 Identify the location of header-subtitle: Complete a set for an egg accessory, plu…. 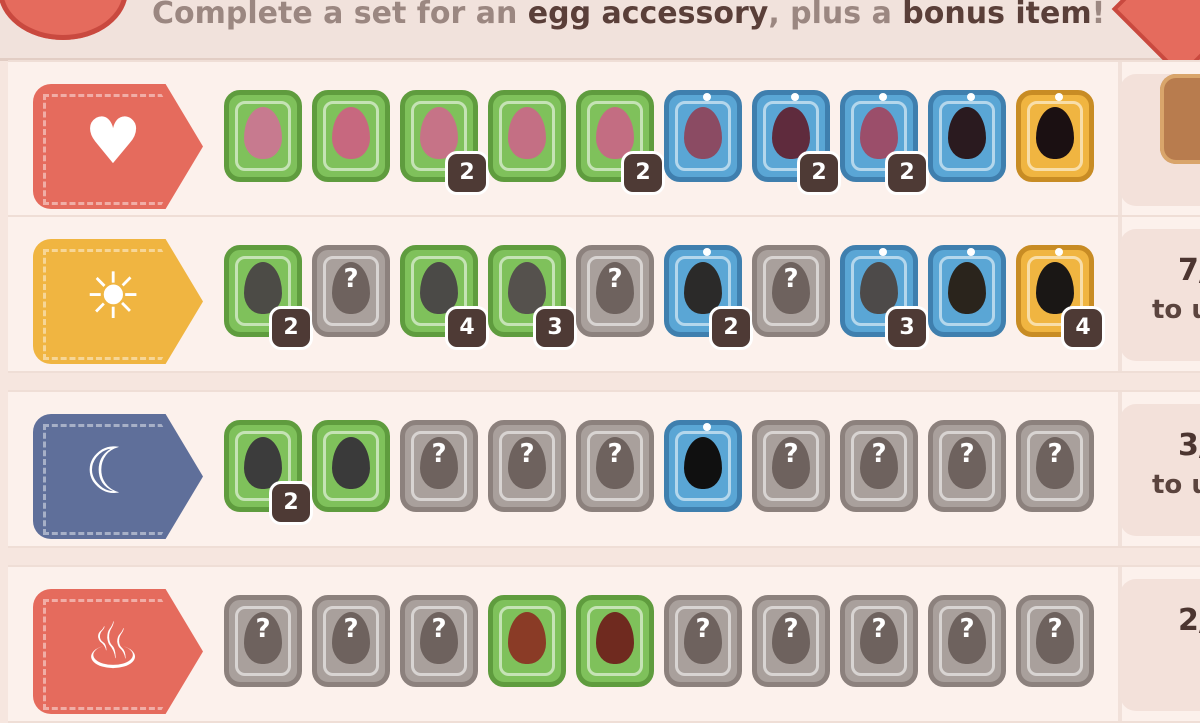
(628, 17).